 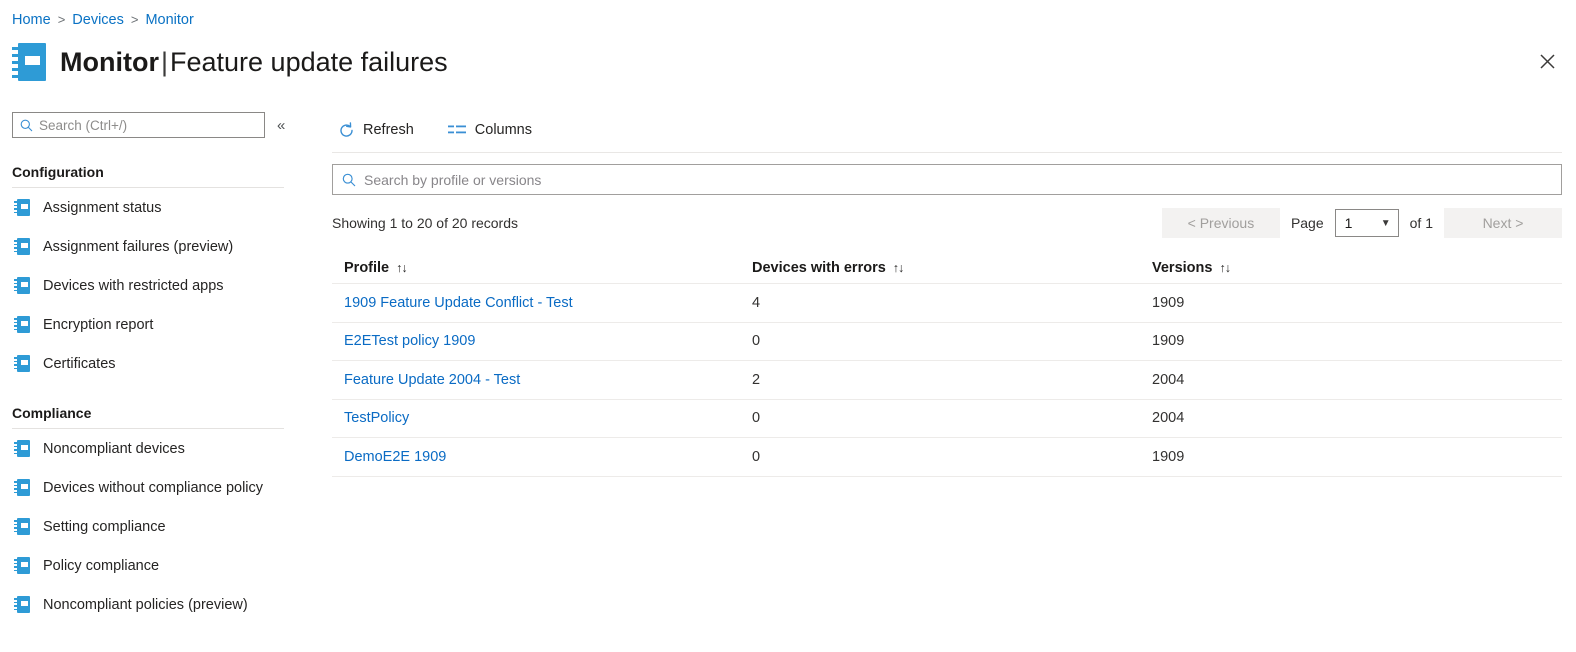 What do you see at coordinates (395, 457) in the screenshot?
I see `profile-link: DemoE2E 1909` at bounding box center [395, 457].